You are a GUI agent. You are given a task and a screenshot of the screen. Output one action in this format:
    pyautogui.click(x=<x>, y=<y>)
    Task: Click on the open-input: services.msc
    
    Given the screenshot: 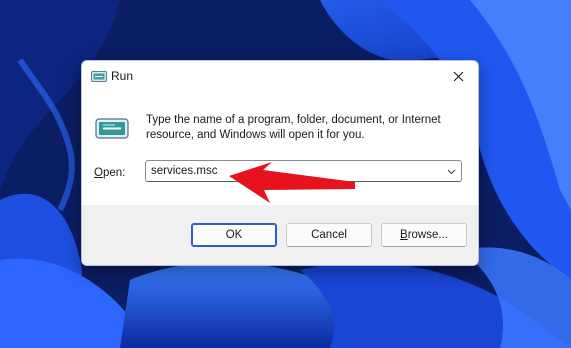 What is the action you would take?
    pyautogui.click(x=184, y=171)
    